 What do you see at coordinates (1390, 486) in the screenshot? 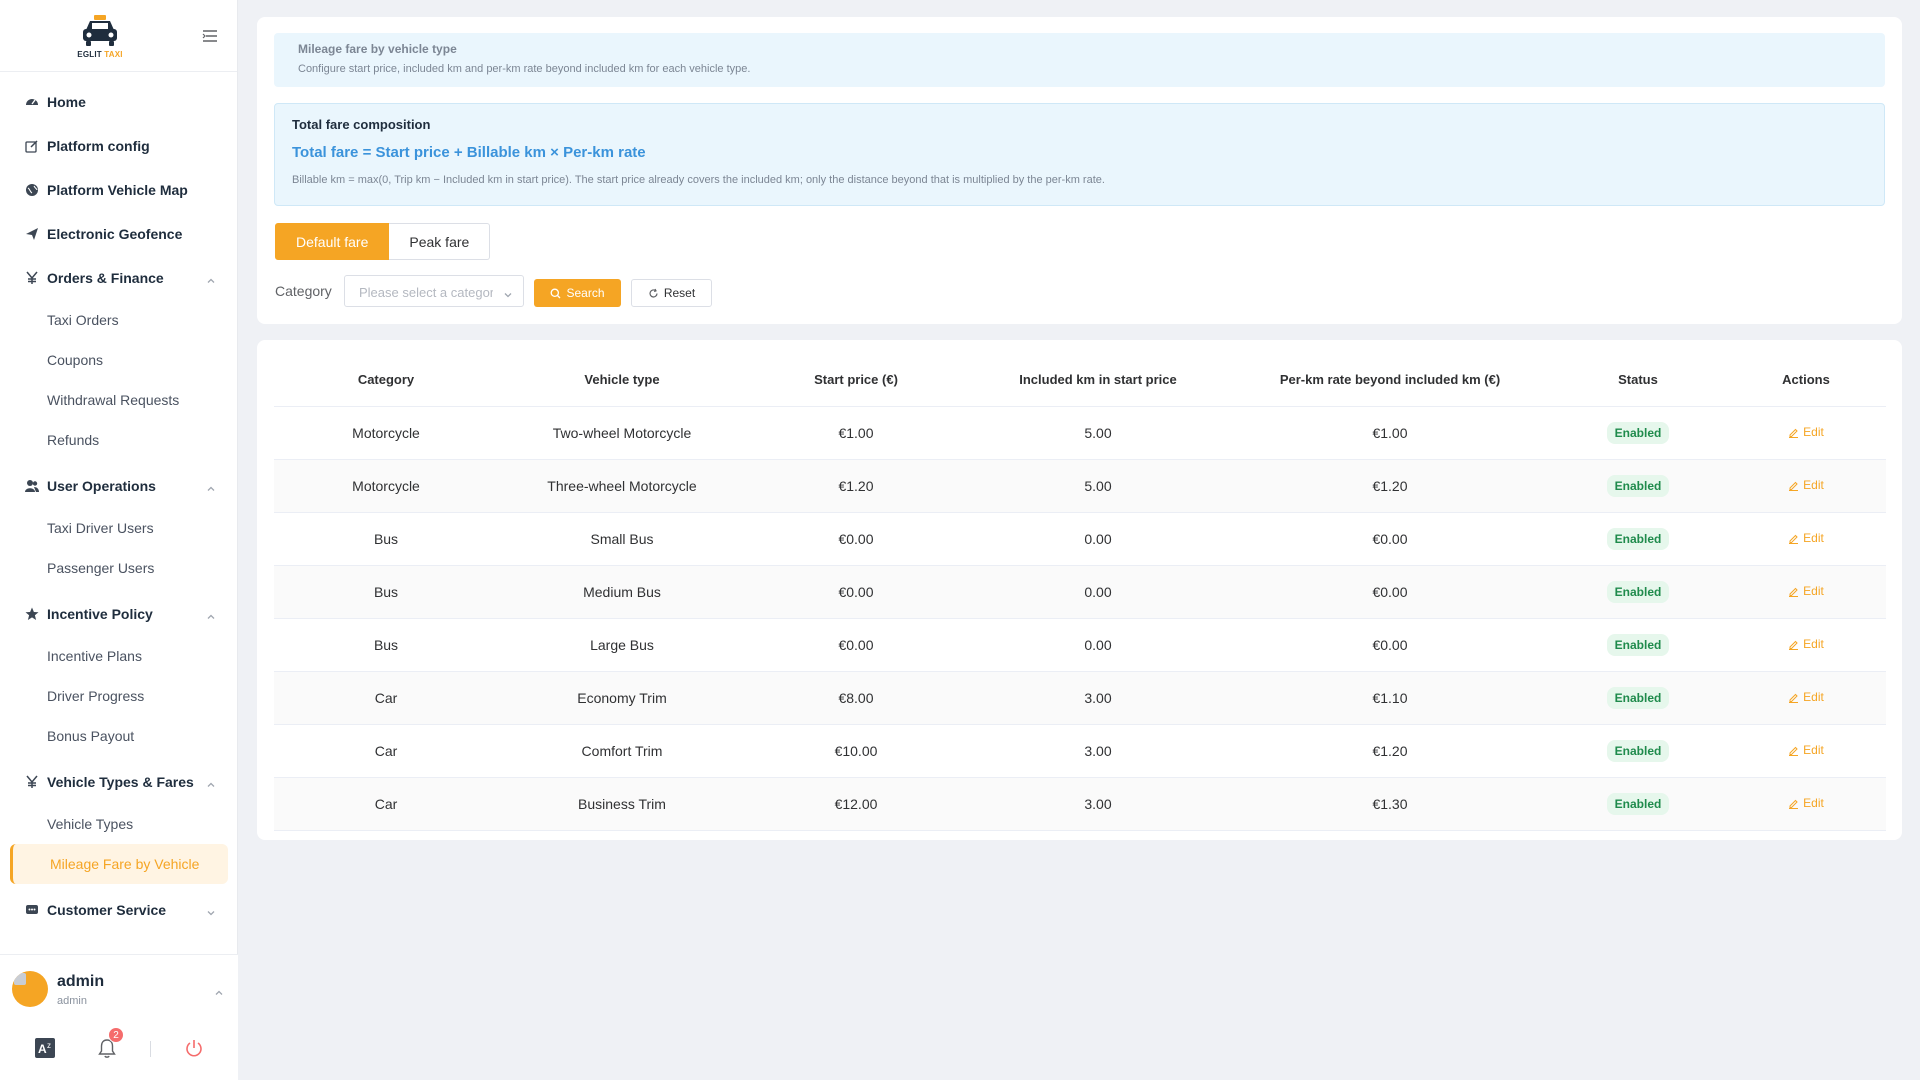
I see `cell-per-km-rate: €1.20` at bounding box center [1390, 486].